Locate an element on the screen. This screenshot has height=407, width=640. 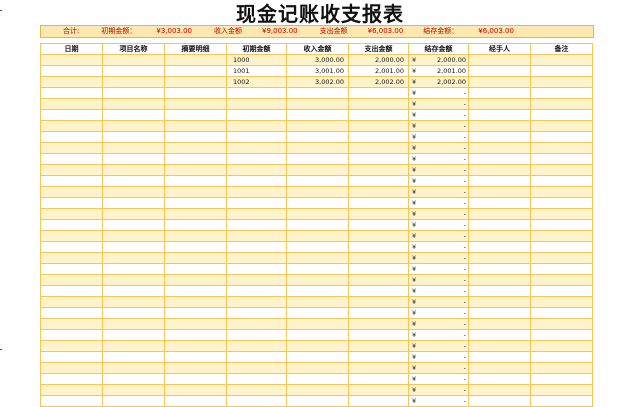
cell-opening: 1001 is located at coordinates (256, 71).